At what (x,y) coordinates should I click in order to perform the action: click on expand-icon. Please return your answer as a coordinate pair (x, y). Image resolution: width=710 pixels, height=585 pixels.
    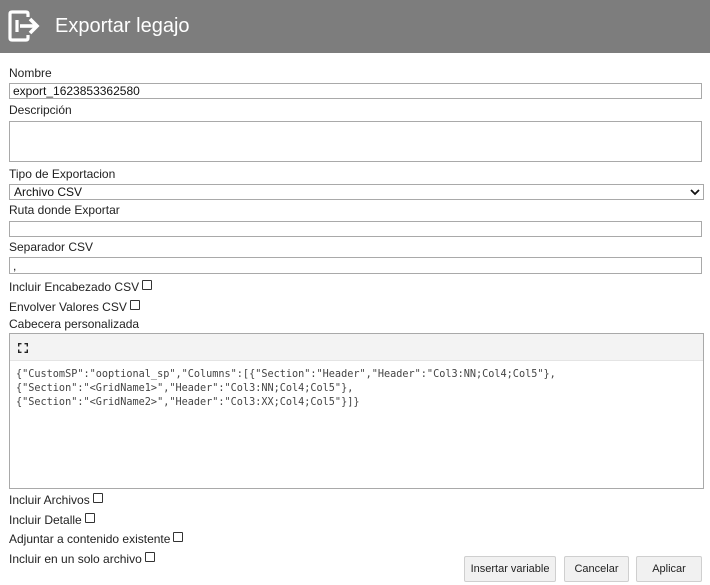
    Looking at the image, I should click on (23, 348).